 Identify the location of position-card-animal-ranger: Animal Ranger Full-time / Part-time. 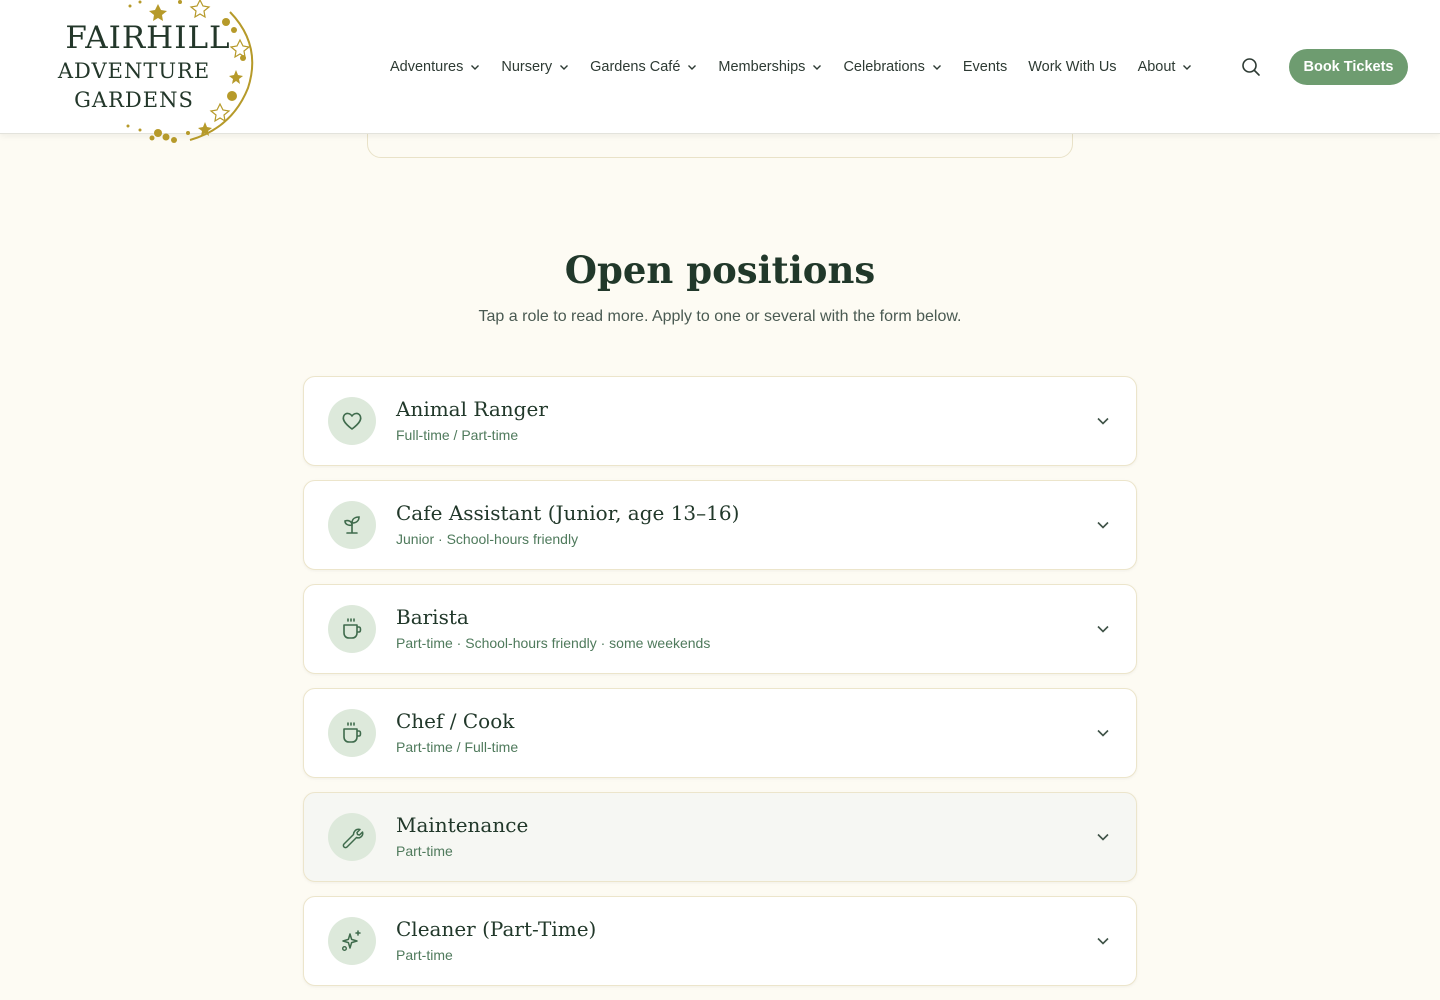
(720, 421).